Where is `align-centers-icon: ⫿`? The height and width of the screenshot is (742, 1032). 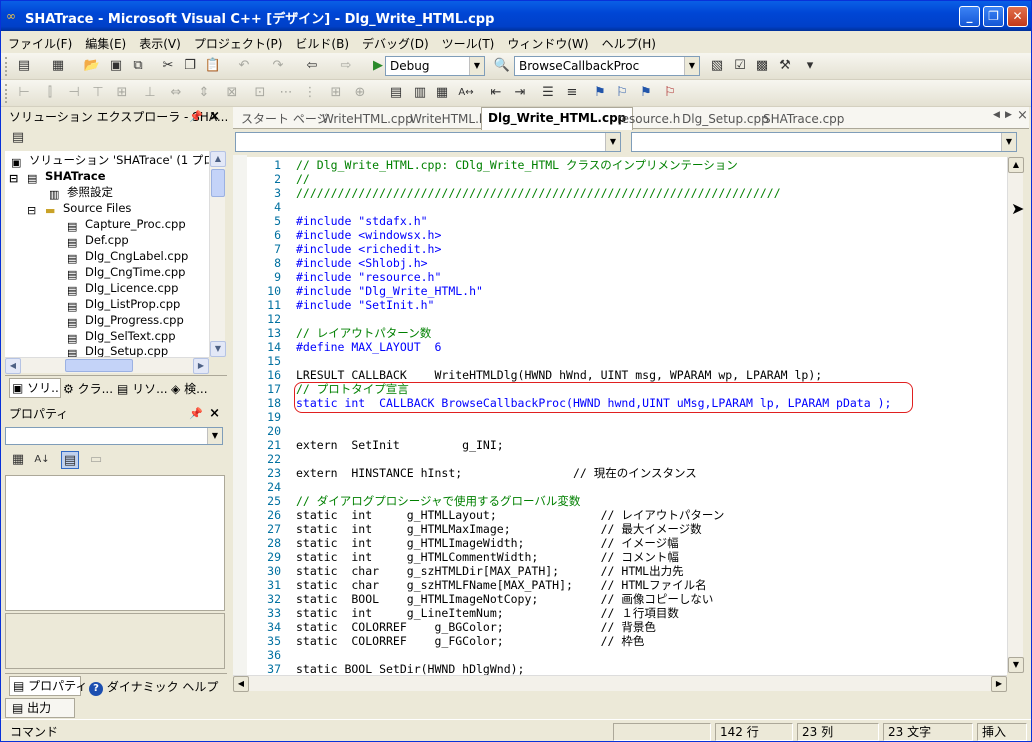 align-centers-icon: ⫿ is located at coordinates (50, 93).